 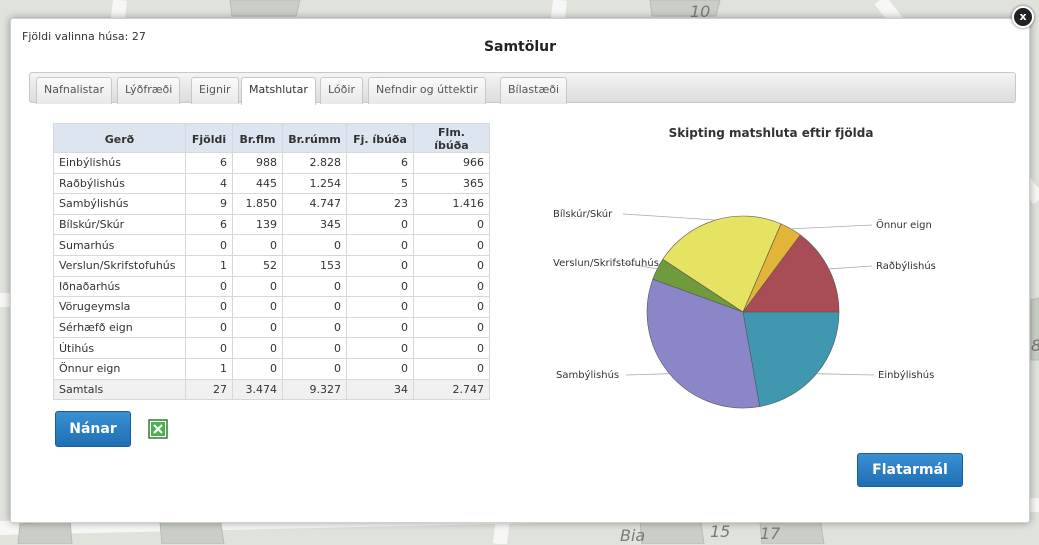 What do you see at coordinates (427, 90) in the screenshot?
I see `tab-nefndir-og-uttektir: Nefndir og úttektir` at bounding box center [427, 90].